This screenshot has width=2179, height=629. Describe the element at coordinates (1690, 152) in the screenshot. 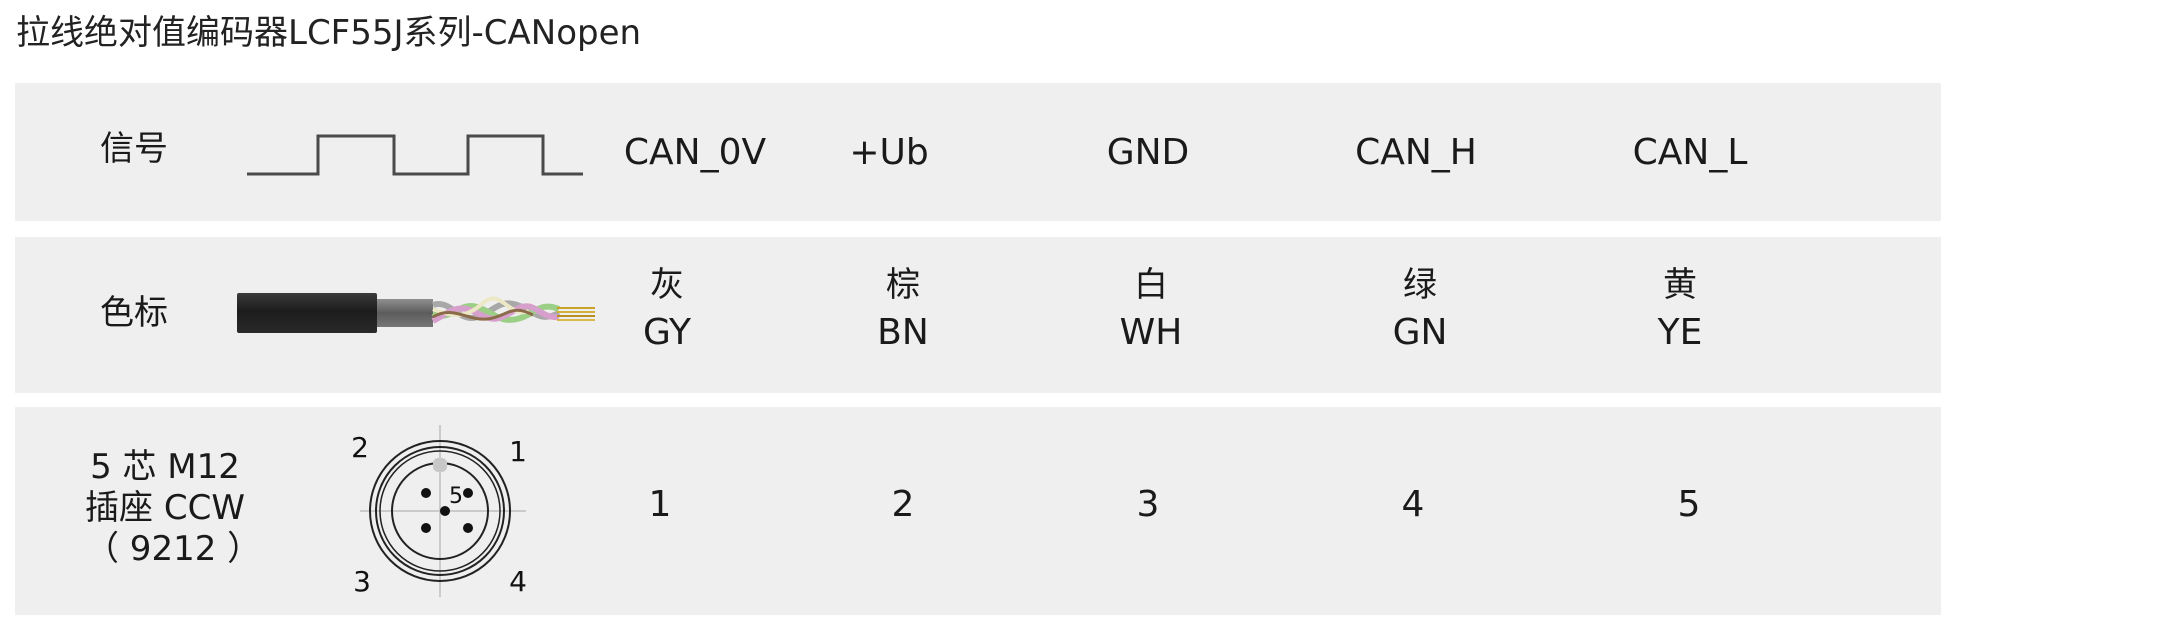

I see `signal-cell-5: CAN_L` at that location.